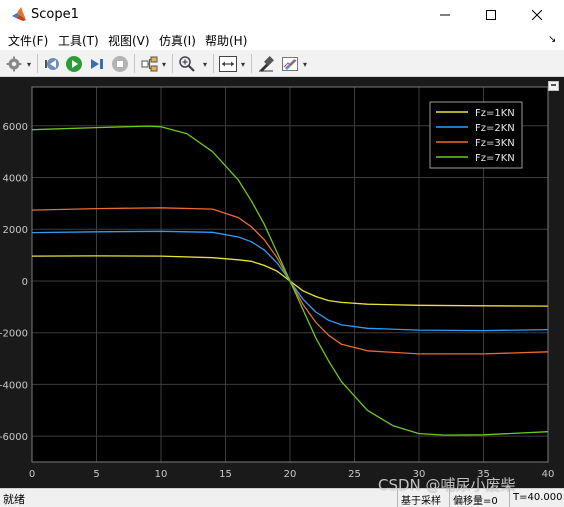 Image resolution: width=564 pixels, height=507 pixels. Describe the element at coordinates (447, 485) in the screenshot. I see `watermark-text: CSDN @哺尿小废柴` at that location.